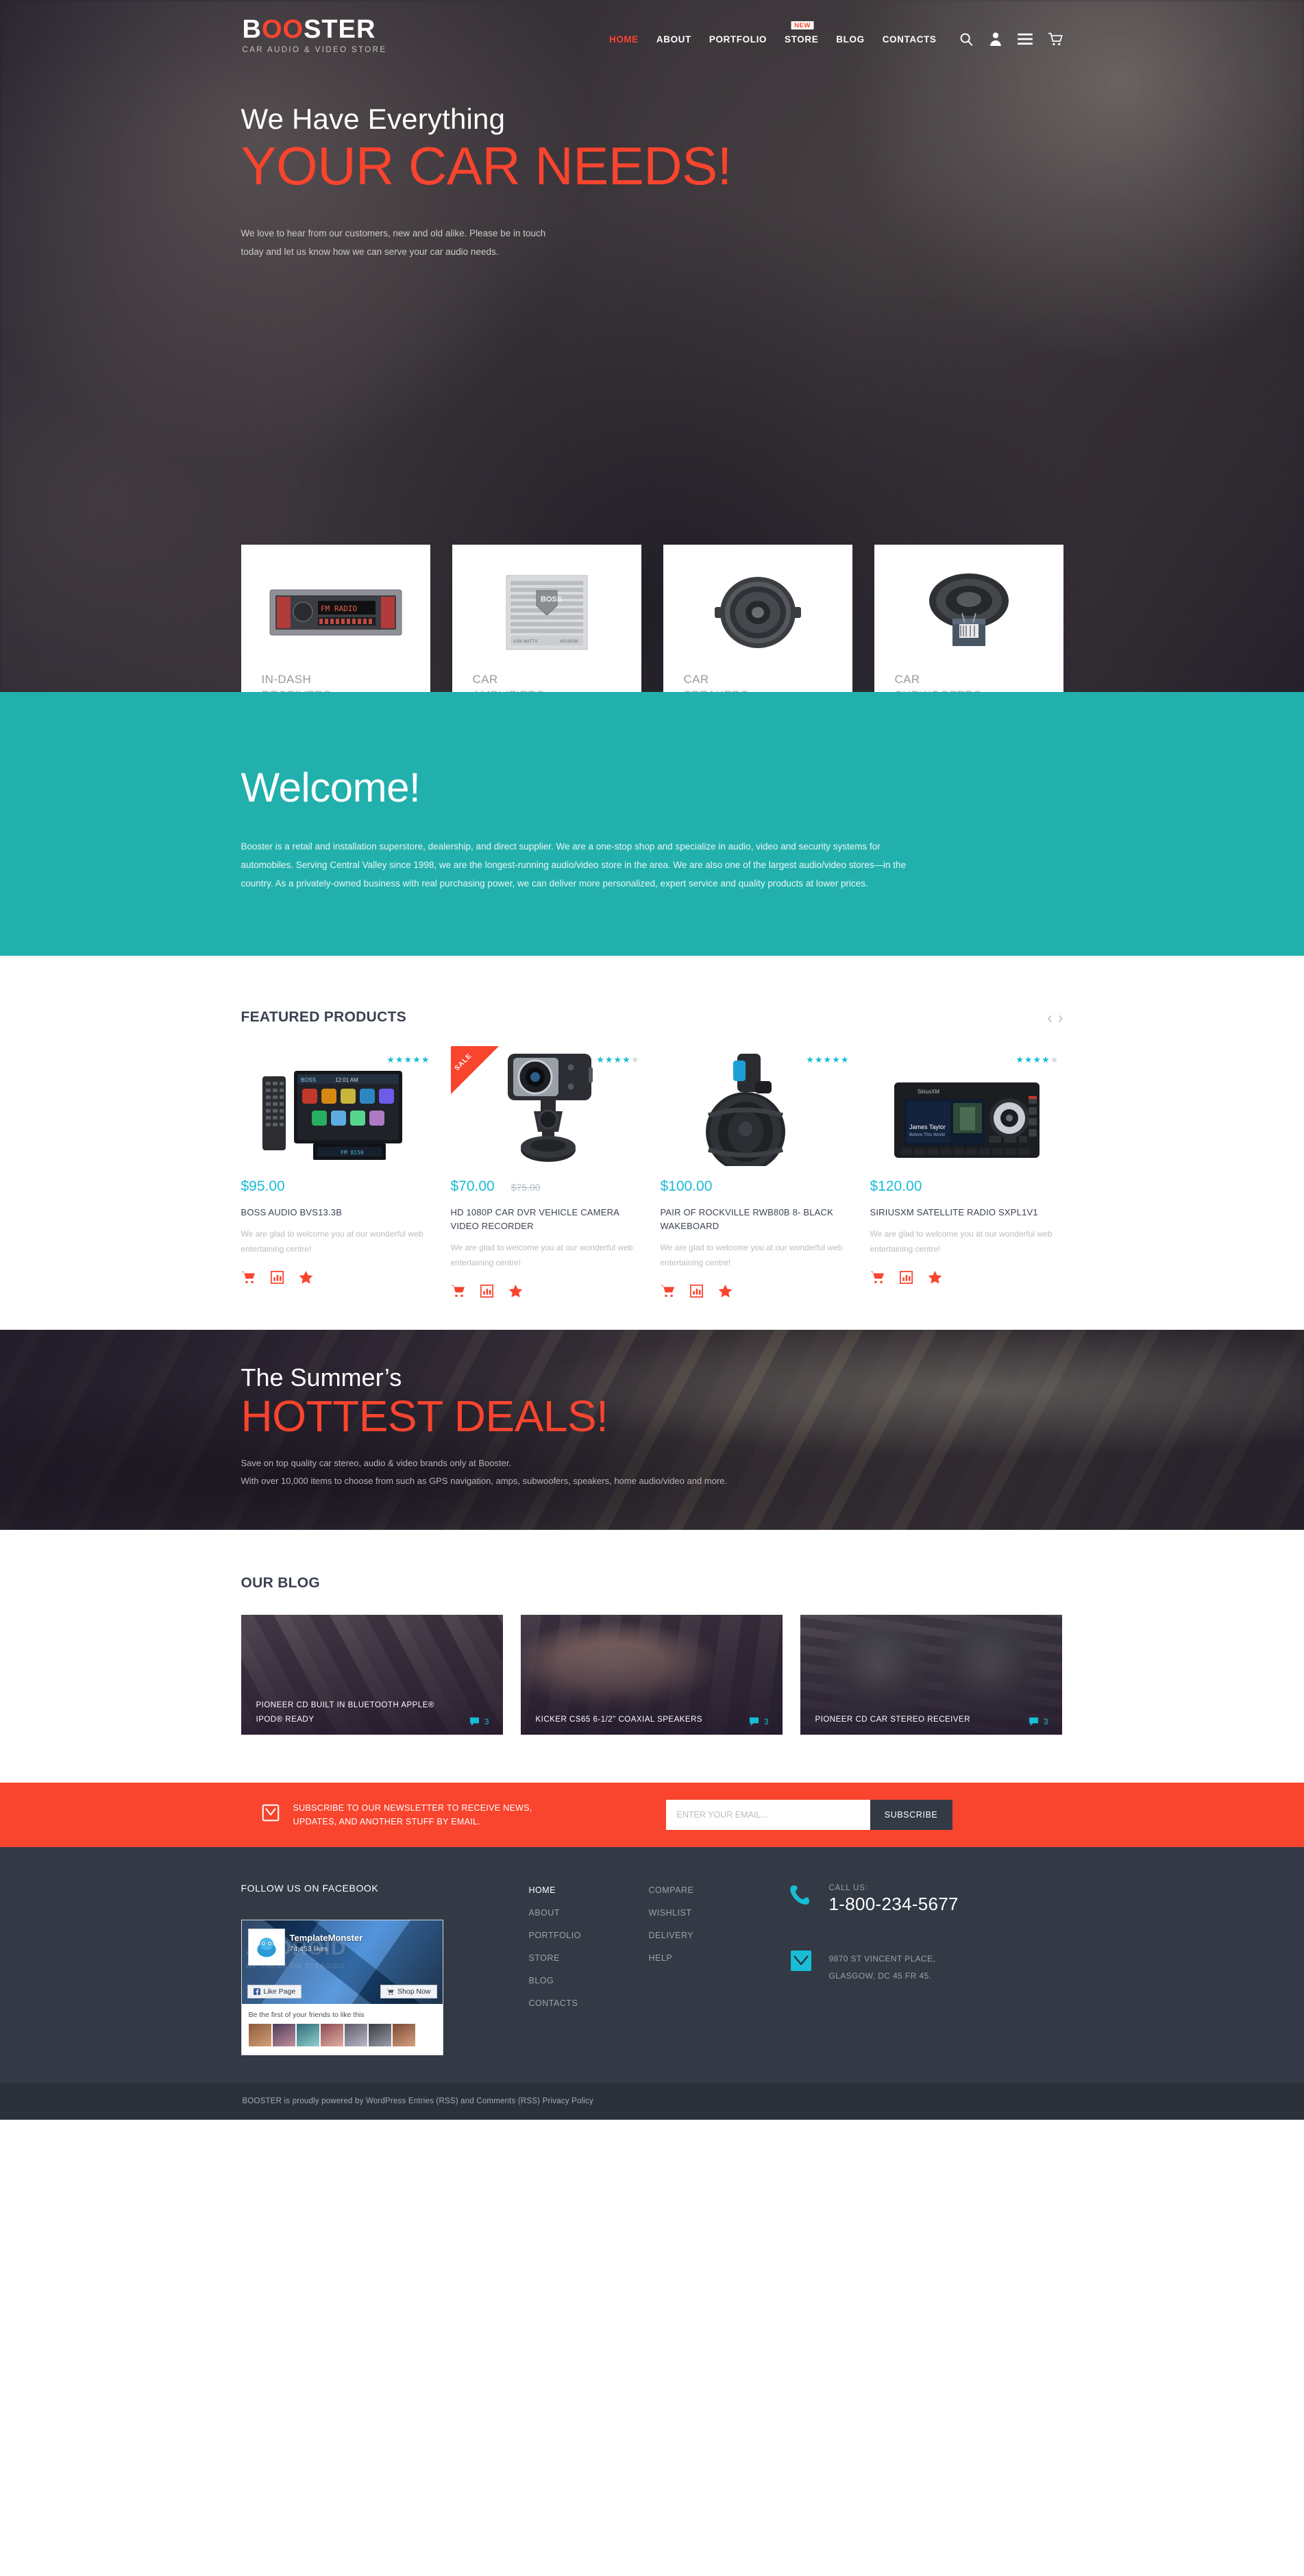 This screenshot has width=1304, height=2576. Describe the element at coordinates (882, 1958) in the screenshot. I see `address-line-1: 9870 ST VINCENT PLACE,` at that location.